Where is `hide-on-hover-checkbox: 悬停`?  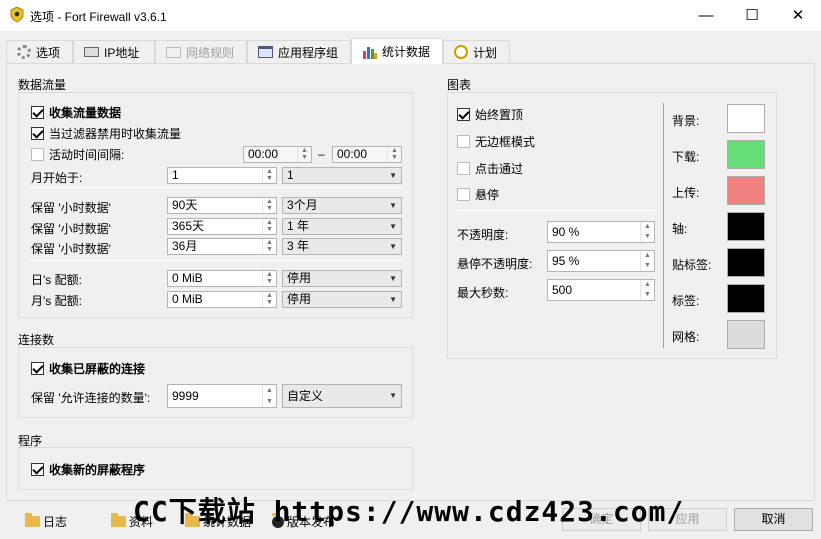
hide-on-hover-checkbox: 悬停 is located at coordinates (478, 194).